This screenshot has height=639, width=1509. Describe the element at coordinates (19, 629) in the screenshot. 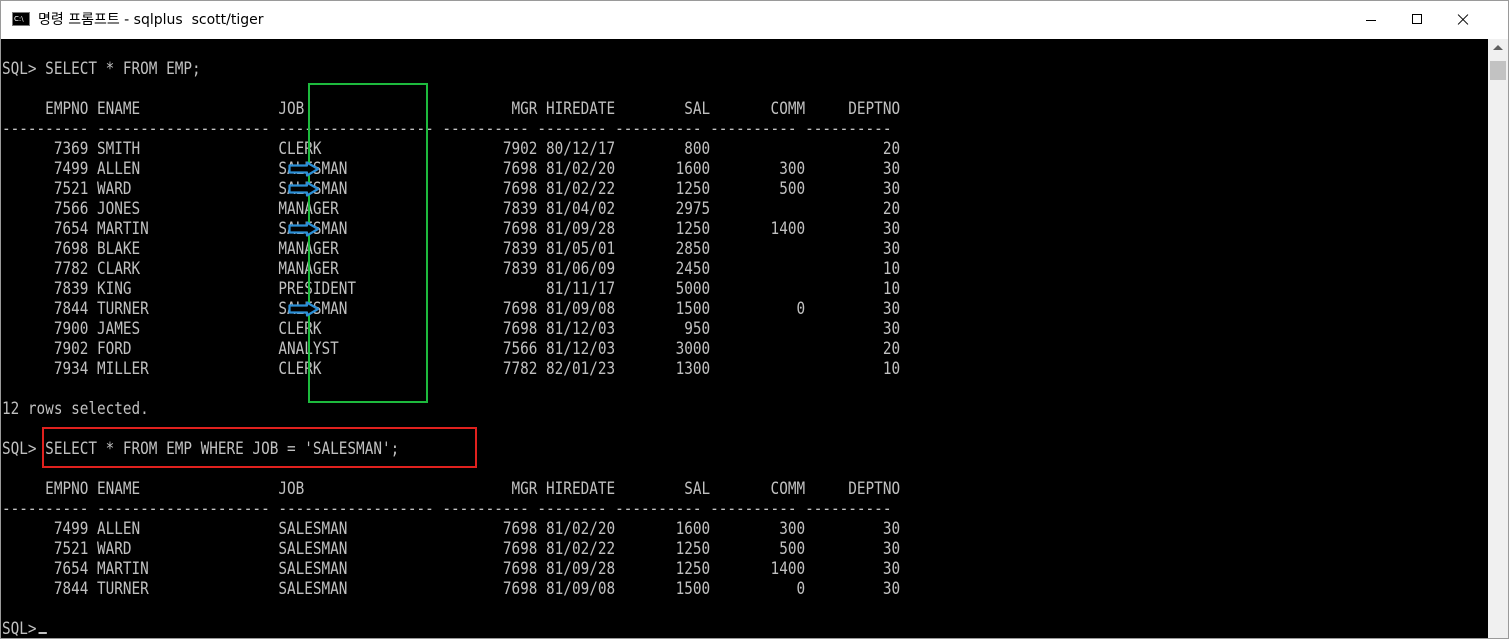

I see `sql-prompt: SQL>` at that location.